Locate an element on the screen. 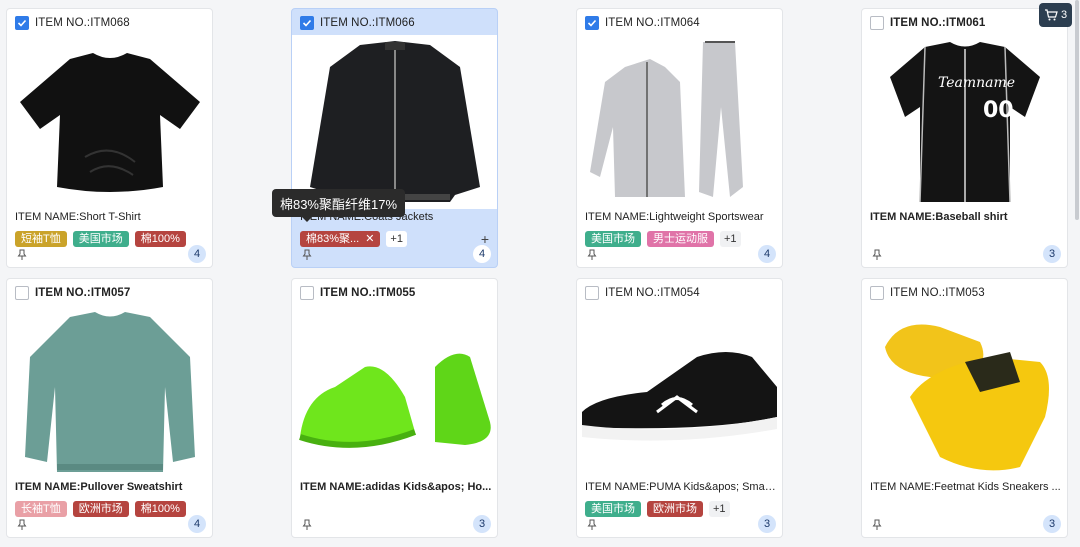  cart-button: 3 is located at coordinates (1055, 15).